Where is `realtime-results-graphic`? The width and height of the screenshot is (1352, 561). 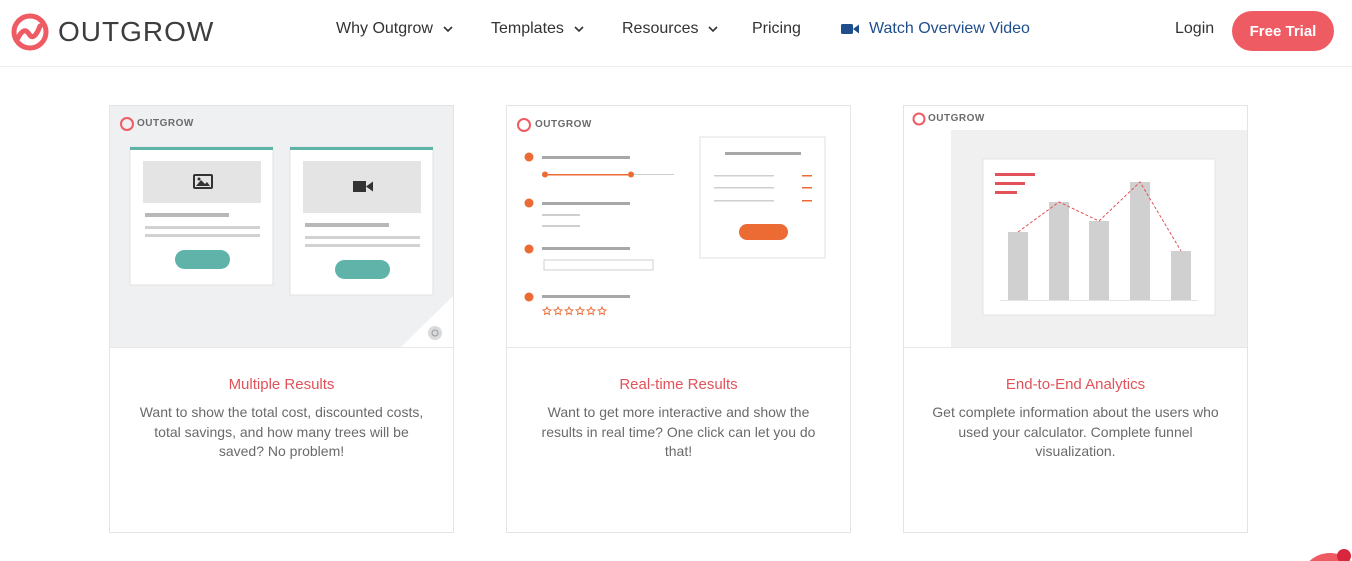
realtime-results-graphic is located at coordinates (678, 226).